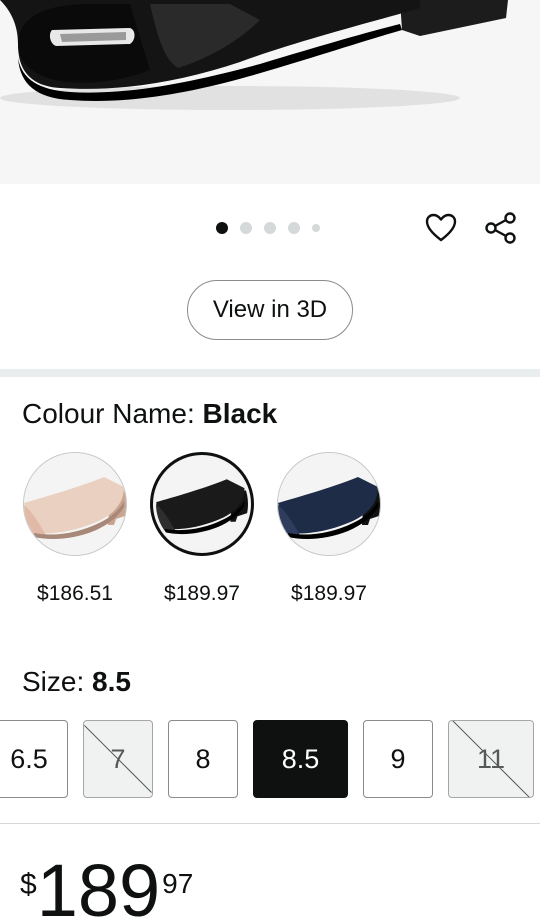 The width and height of the screenshot is (540, 923). Describe the element at coordinates (178, 883) in the screenshot. I see `price-fraction: 97` at that location.